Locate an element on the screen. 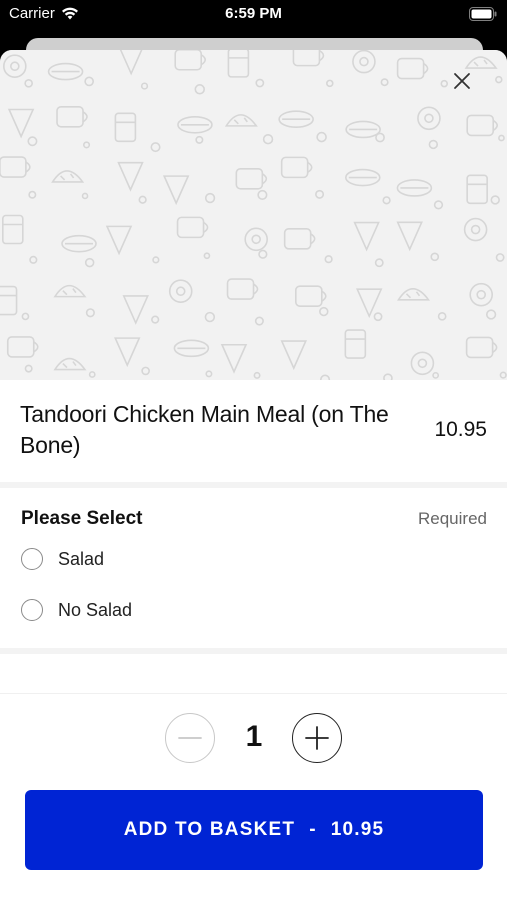  plus-icon is located at coordinates (317, 738).